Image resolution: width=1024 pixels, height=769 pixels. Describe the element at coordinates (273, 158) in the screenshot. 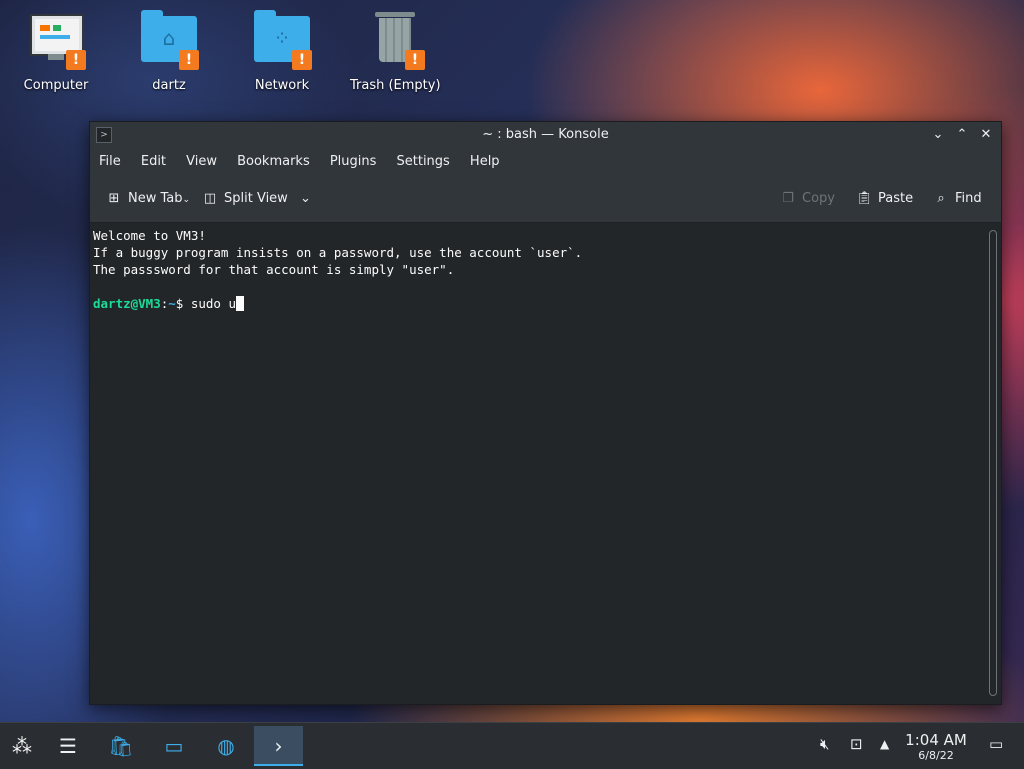

I see `menu-bookmarks: Bookmarks` at that location.